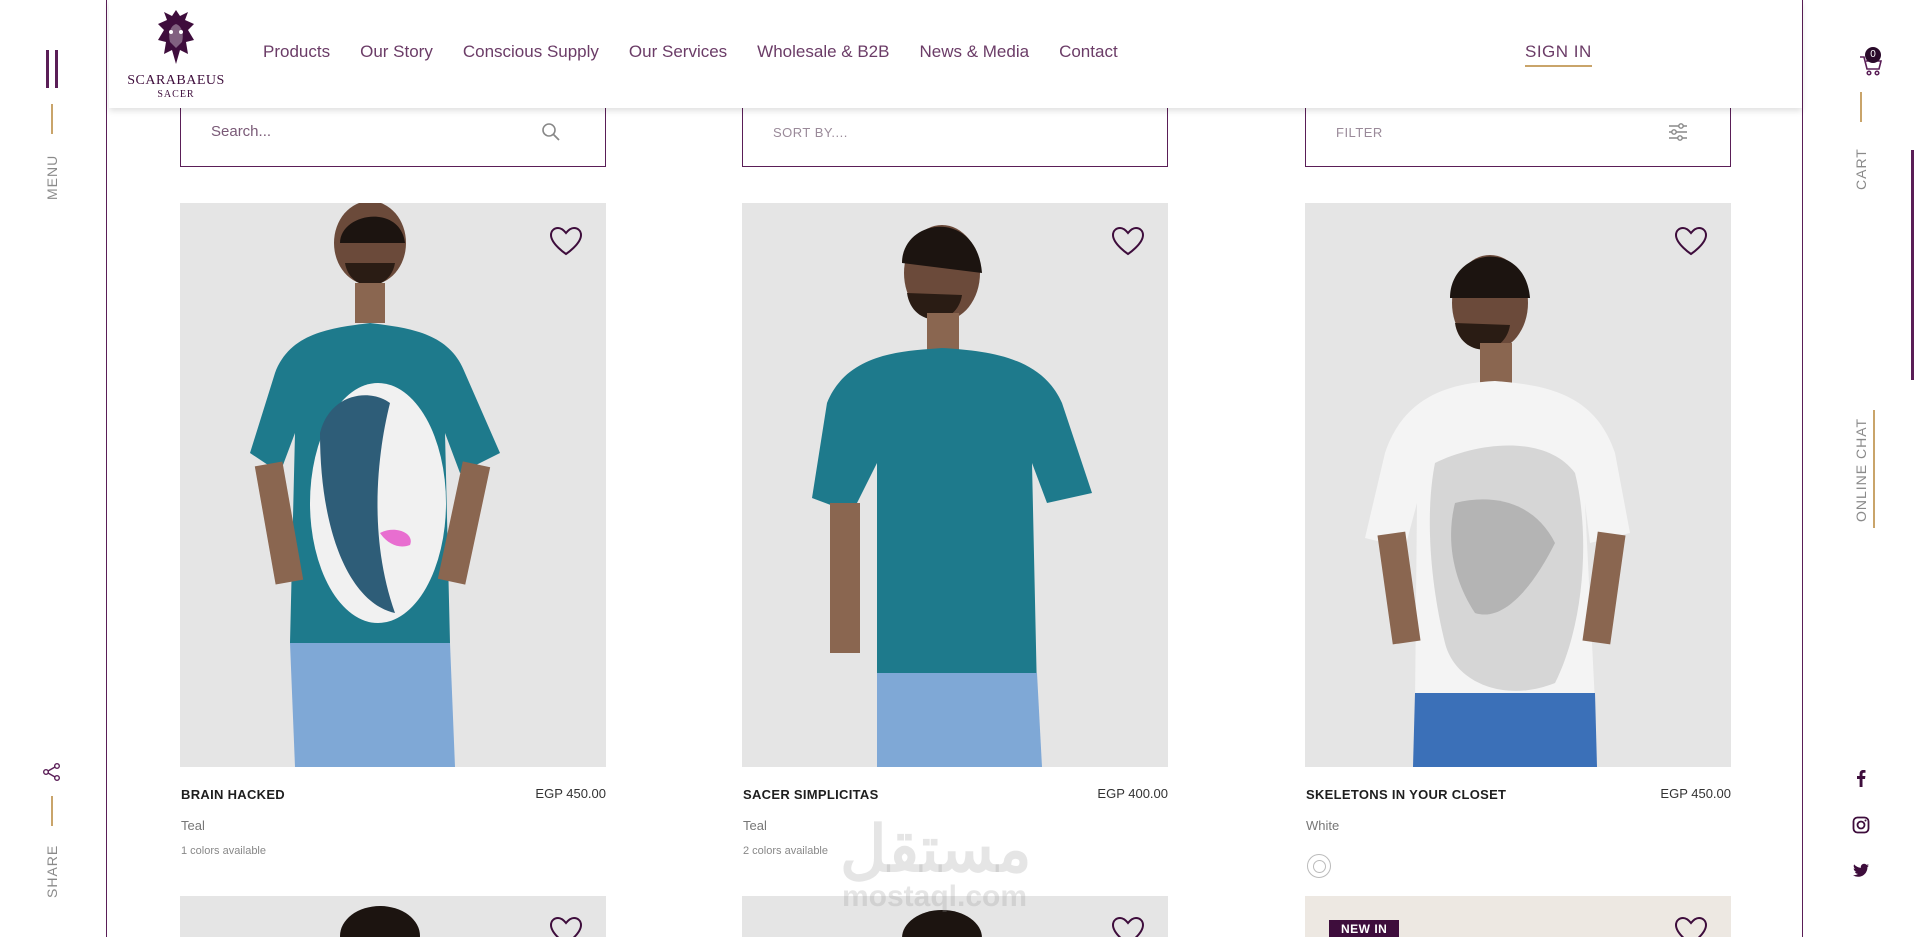  I want to click on product-color: White, so click(1323, 825).